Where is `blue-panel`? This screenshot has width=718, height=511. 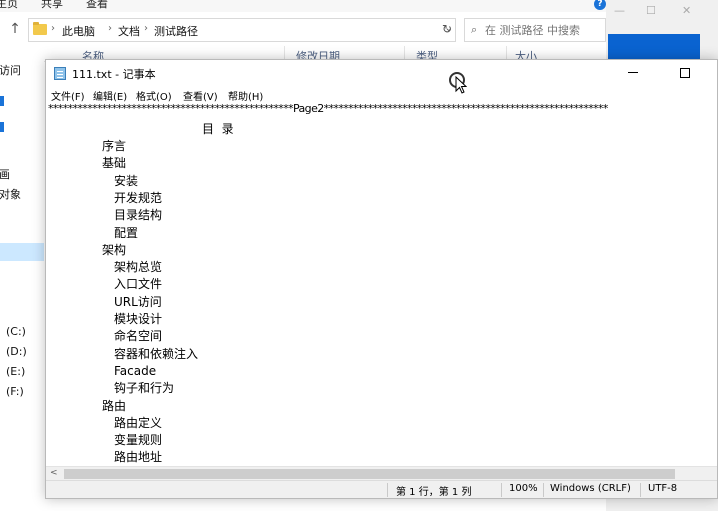 blue-panel is located at coordinates (654, 47).